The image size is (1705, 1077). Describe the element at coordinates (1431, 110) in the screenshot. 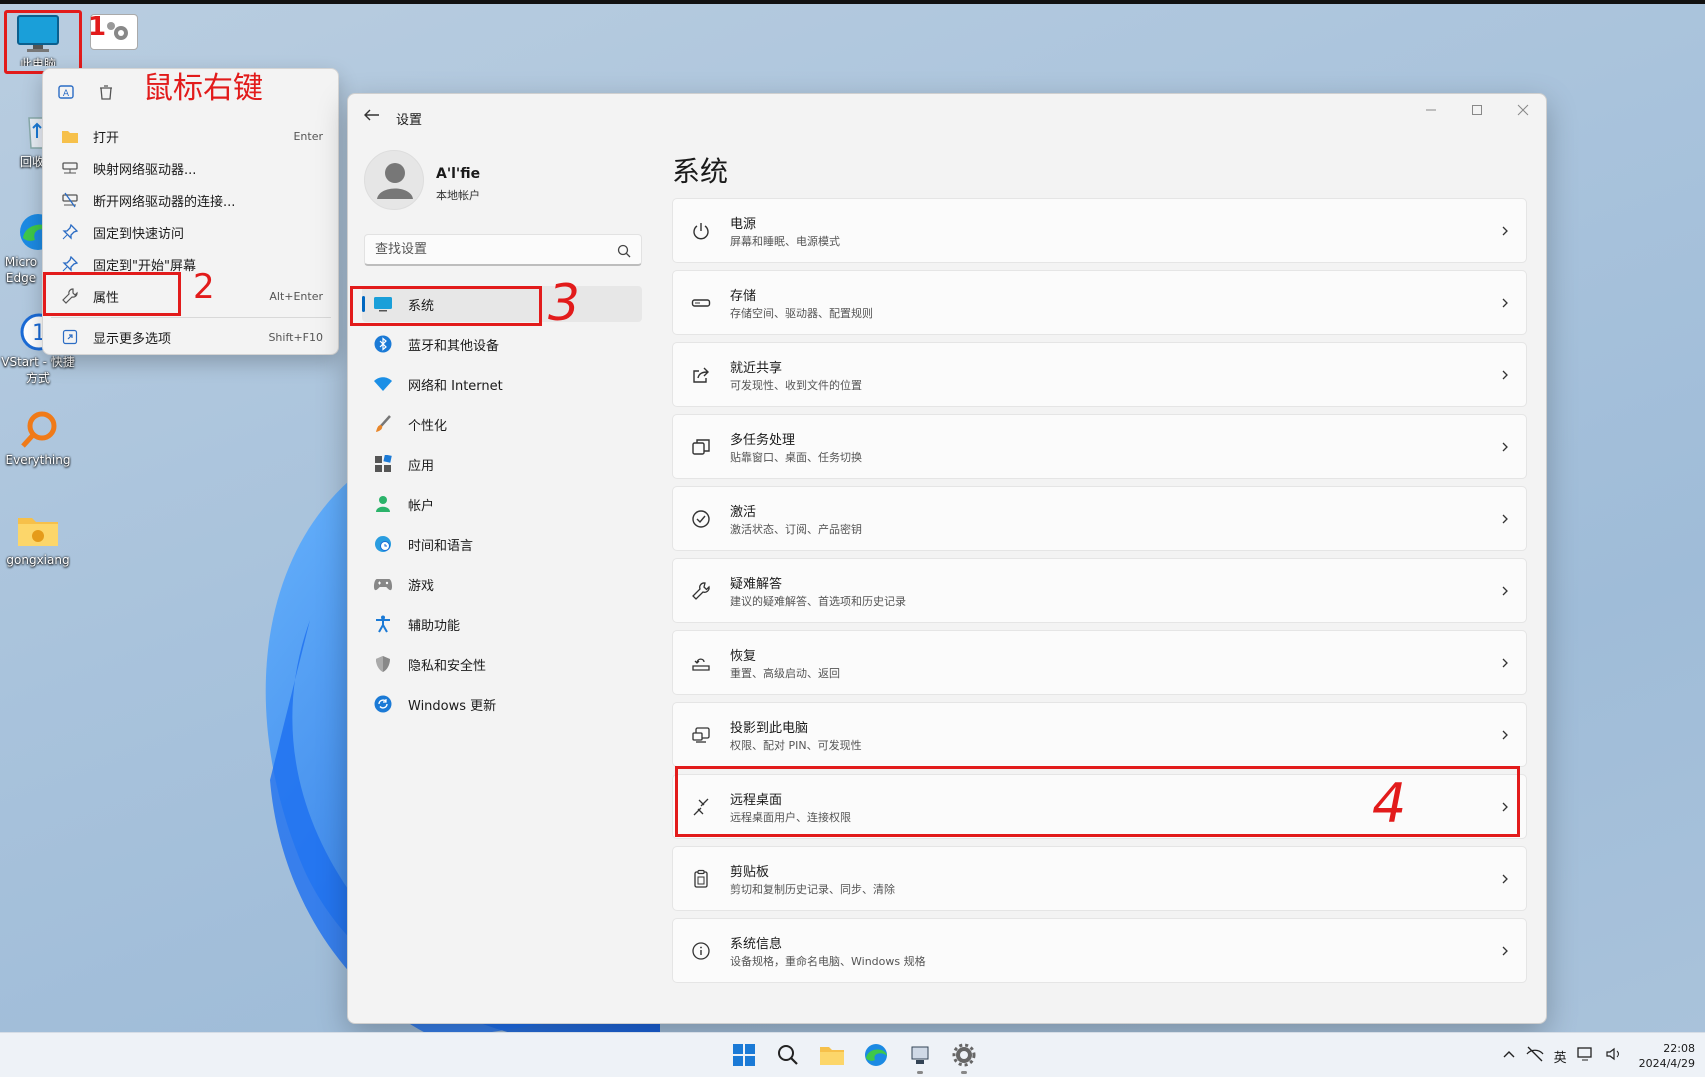

I see `minimize-icon` at that location.